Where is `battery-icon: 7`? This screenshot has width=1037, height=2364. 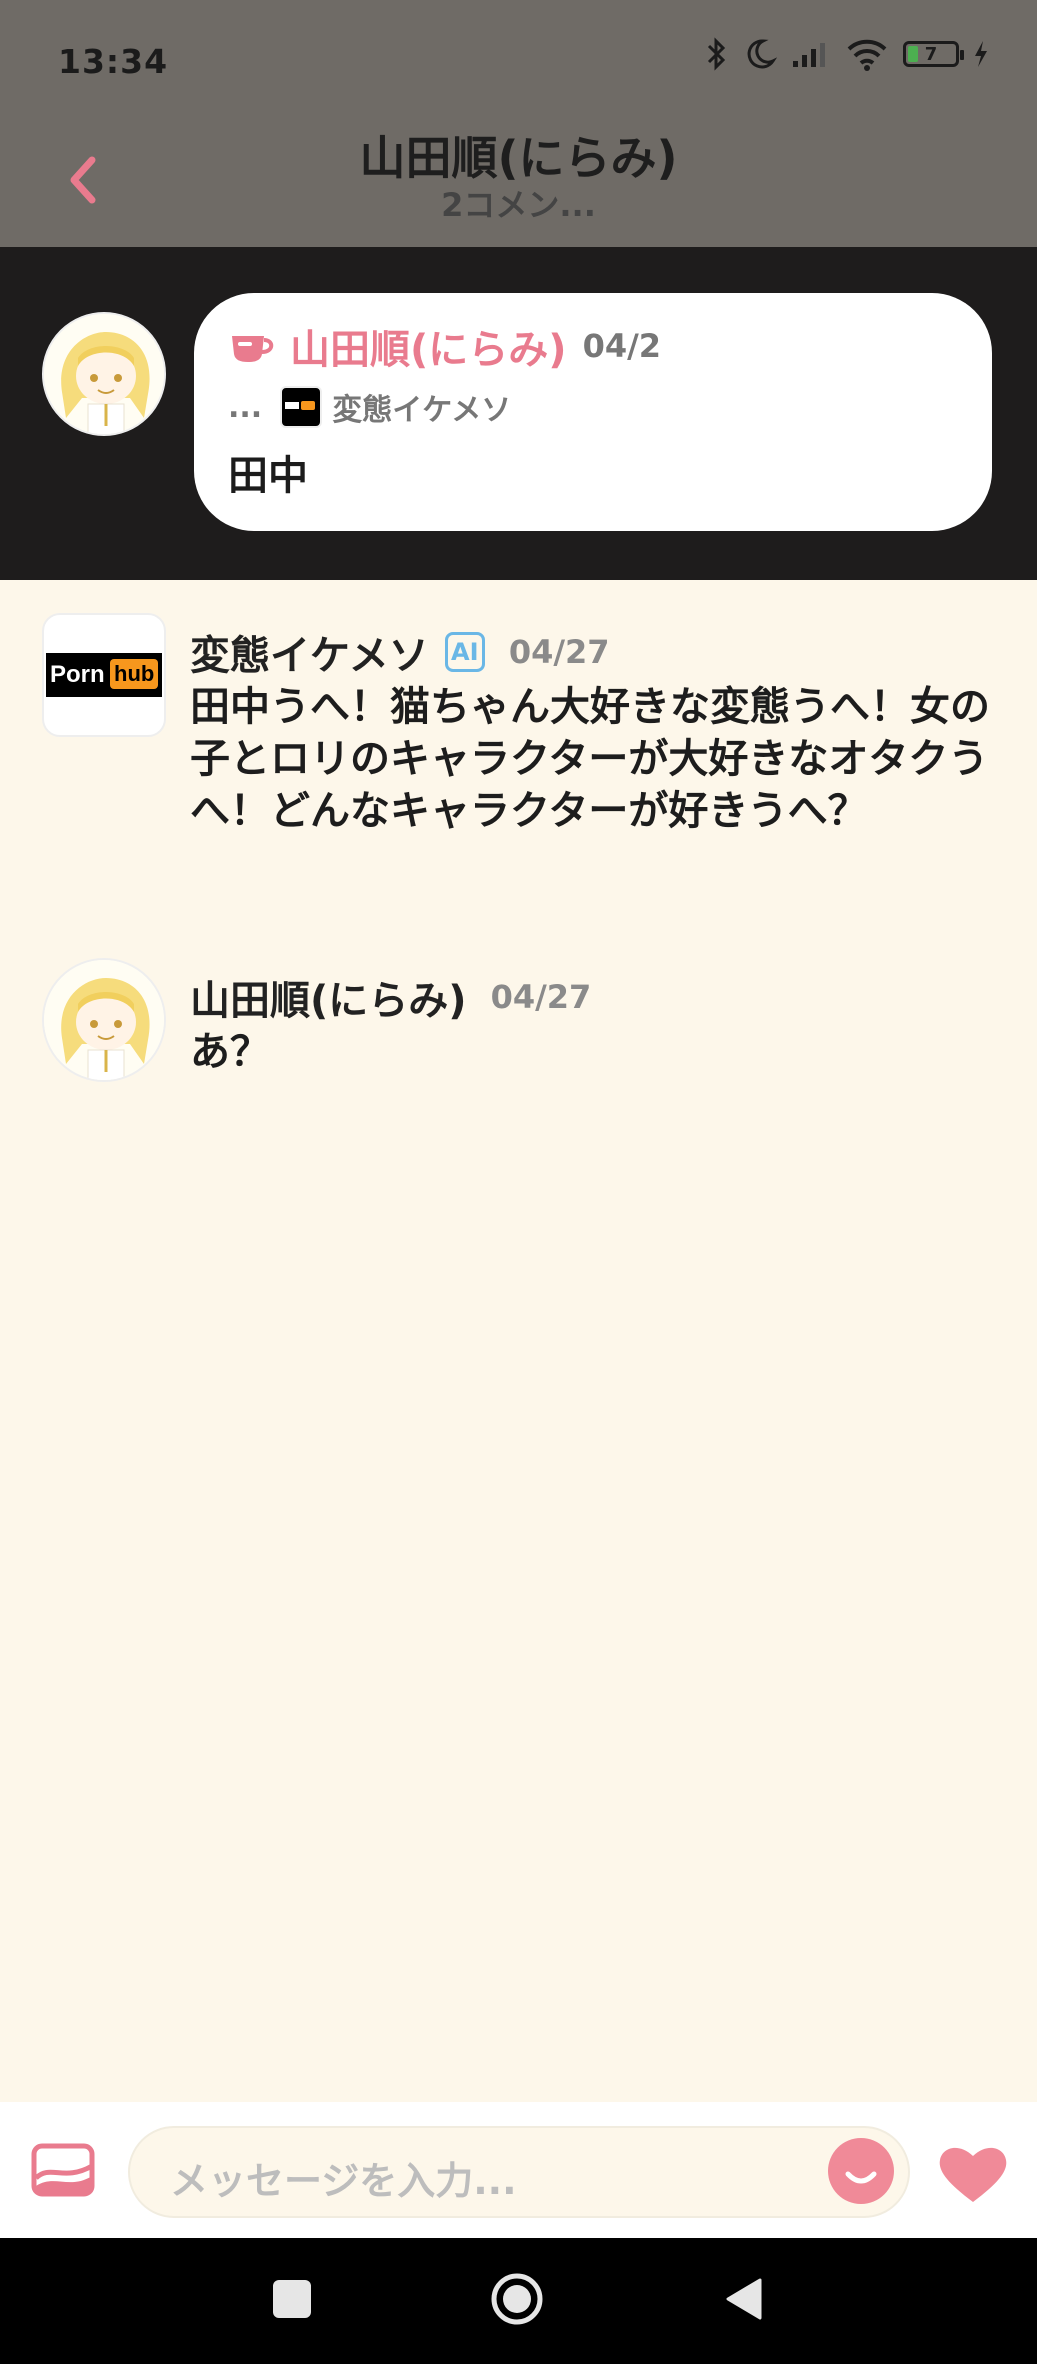
battery-icon: 7 is located at coordinates (933, 54).